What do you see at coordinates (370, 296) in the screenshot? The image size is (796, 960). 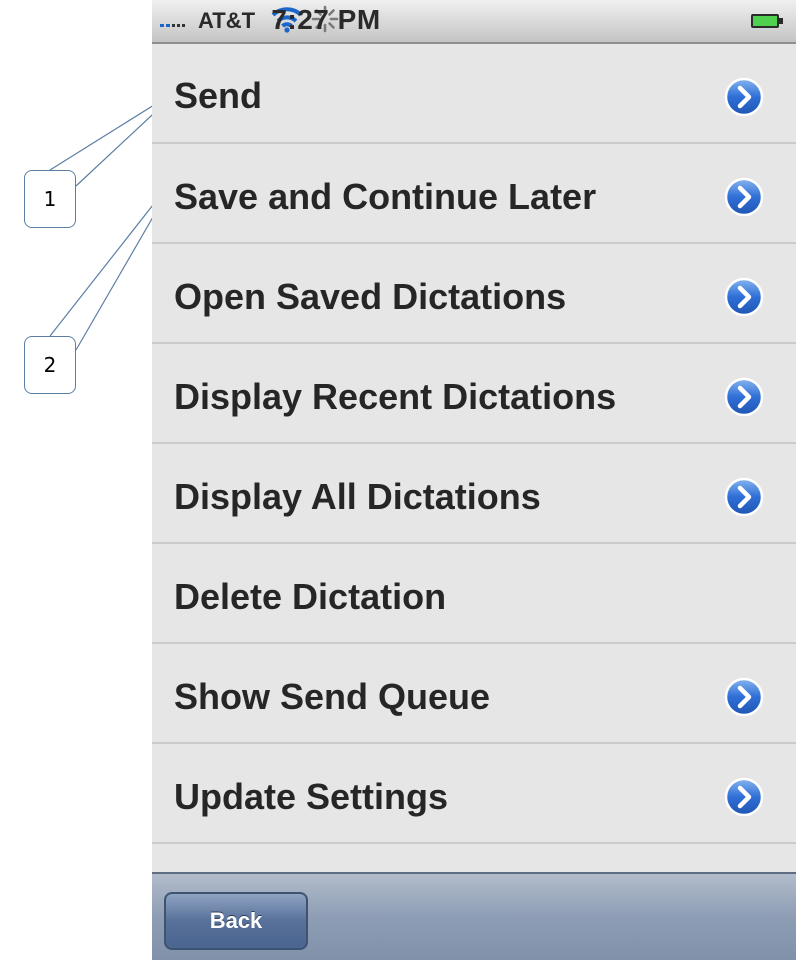 I see `menu-item-label: Open Saved Dictations` at bounding box center [370, 296].